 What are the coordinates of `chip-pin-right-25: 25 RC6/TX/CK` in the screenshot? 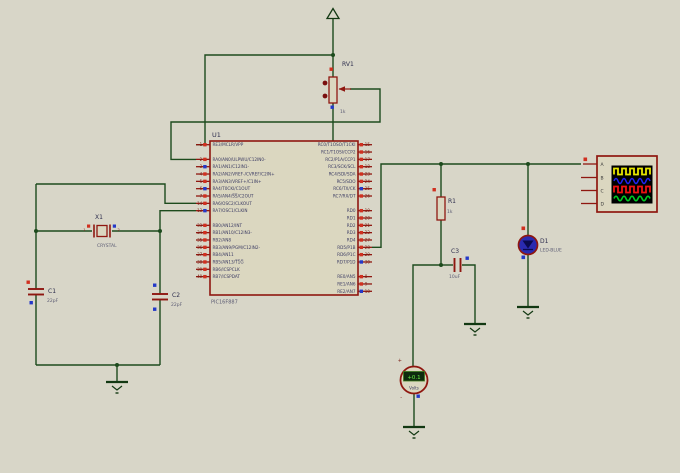 It's located at (352, 188).